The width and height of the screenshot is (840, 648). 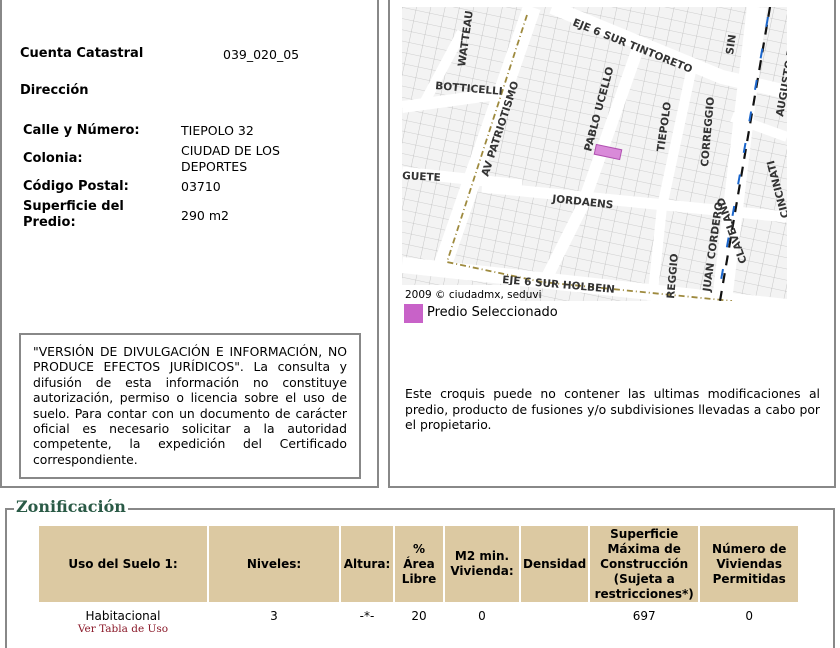 What do you see at coordinates (123, 564) in the screenshot?
I see `header-uso: Uso del Suelo 1:` at bounding box center [123, 564].